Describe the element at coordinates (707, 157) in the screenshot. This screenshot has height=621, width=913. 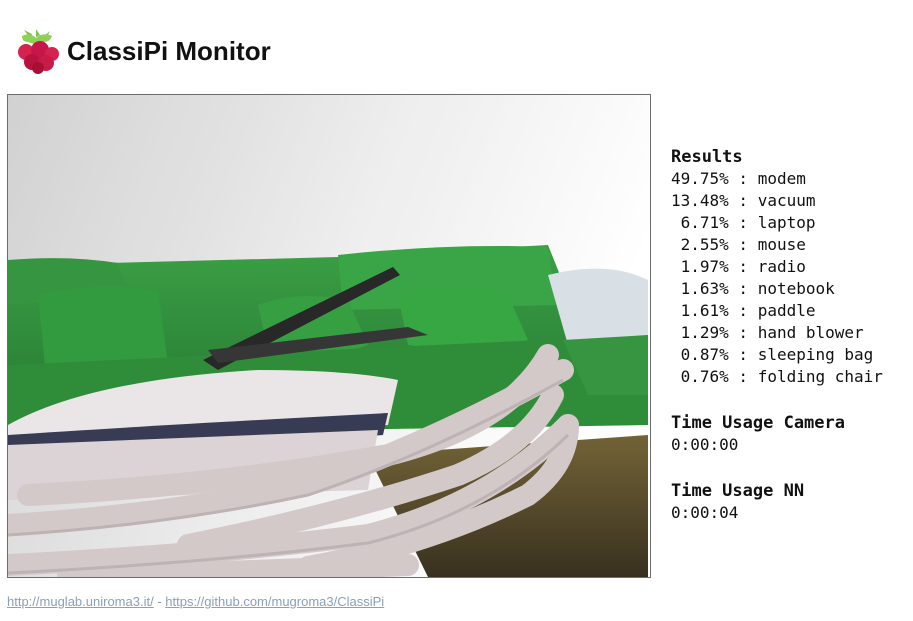
I see `results-title: Results` at that location.